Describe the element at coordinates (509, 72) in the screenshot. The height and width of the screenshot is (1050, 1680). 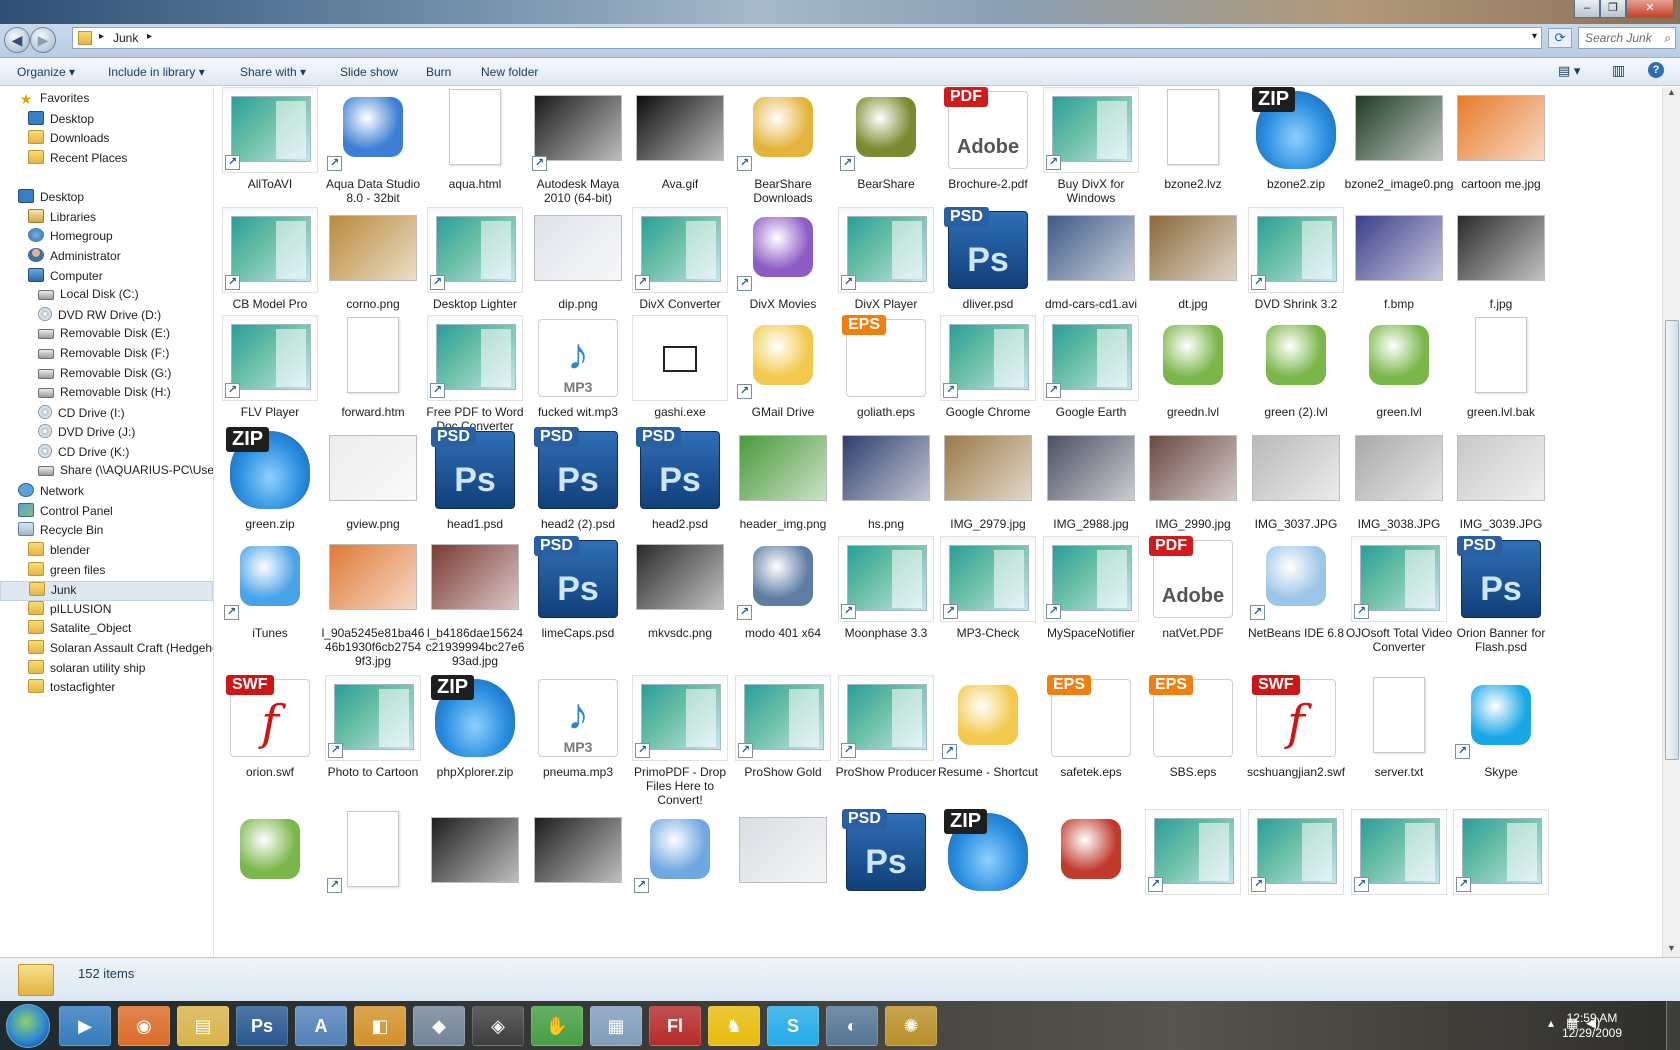
I see `new-folder-button: New folder` at that location.